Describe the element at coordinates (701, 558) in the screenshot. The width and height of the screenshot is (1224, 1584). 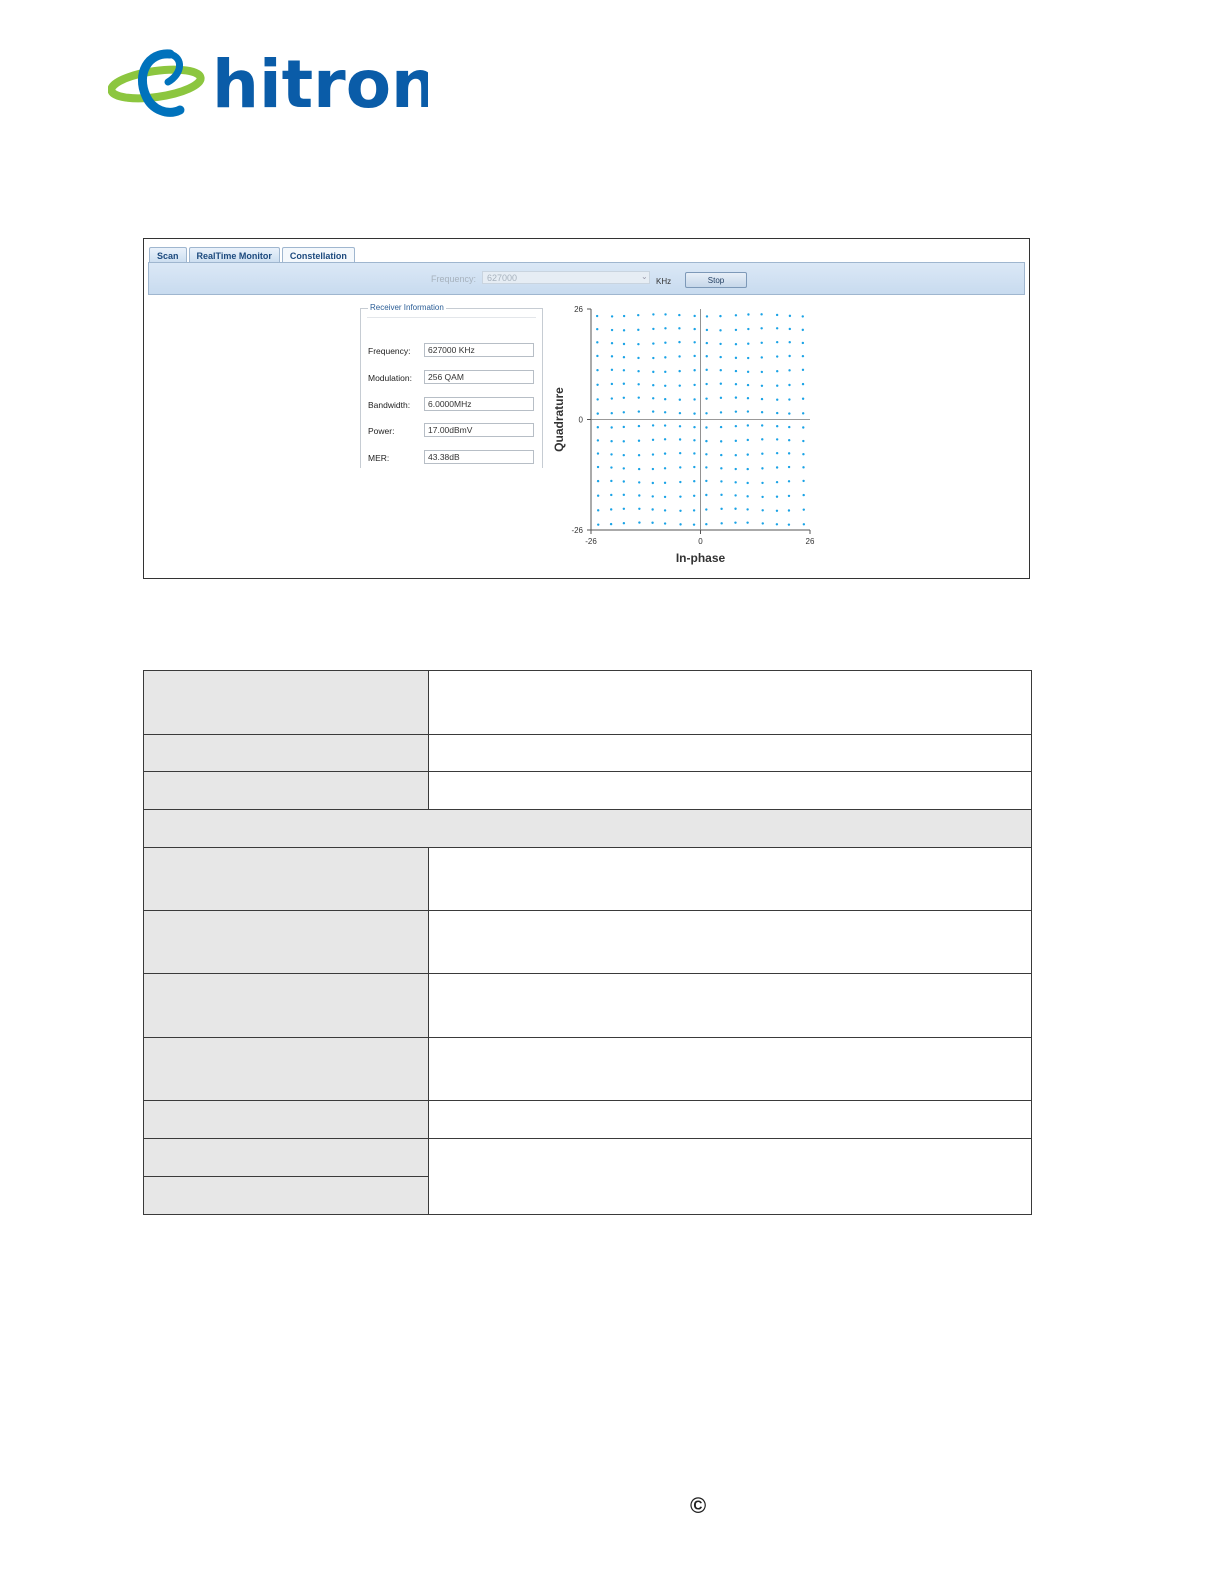
I see `x-axis-label: In-phase` at that location.